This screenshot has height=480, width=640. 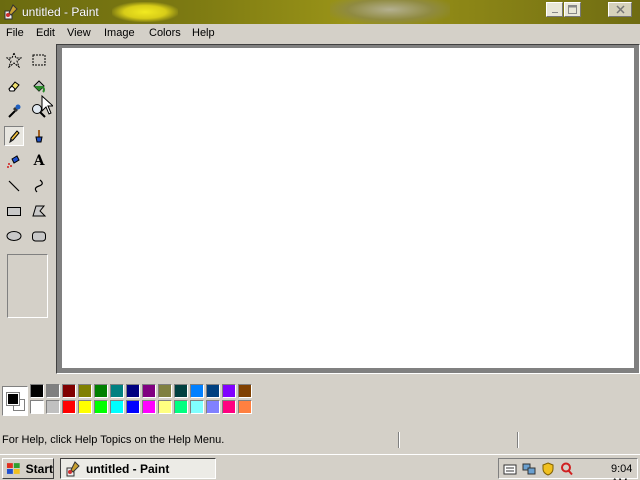 I want to click on minimize-button, so click(x=554, y=9).